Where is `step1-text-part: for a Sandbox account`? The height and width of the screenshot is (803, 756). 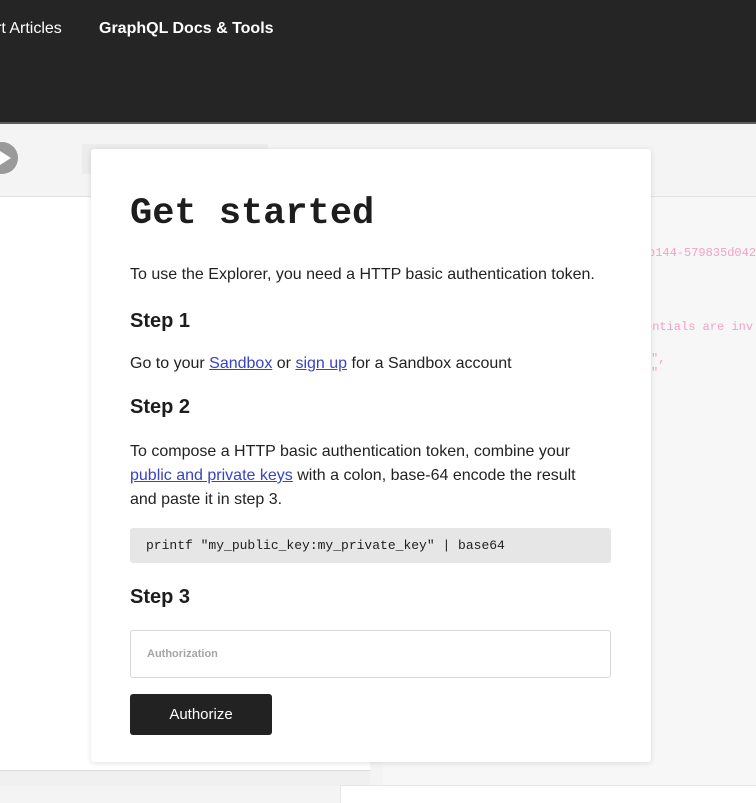 step1-text-part: for a Sandbox account is located at coordinates (429, 363).